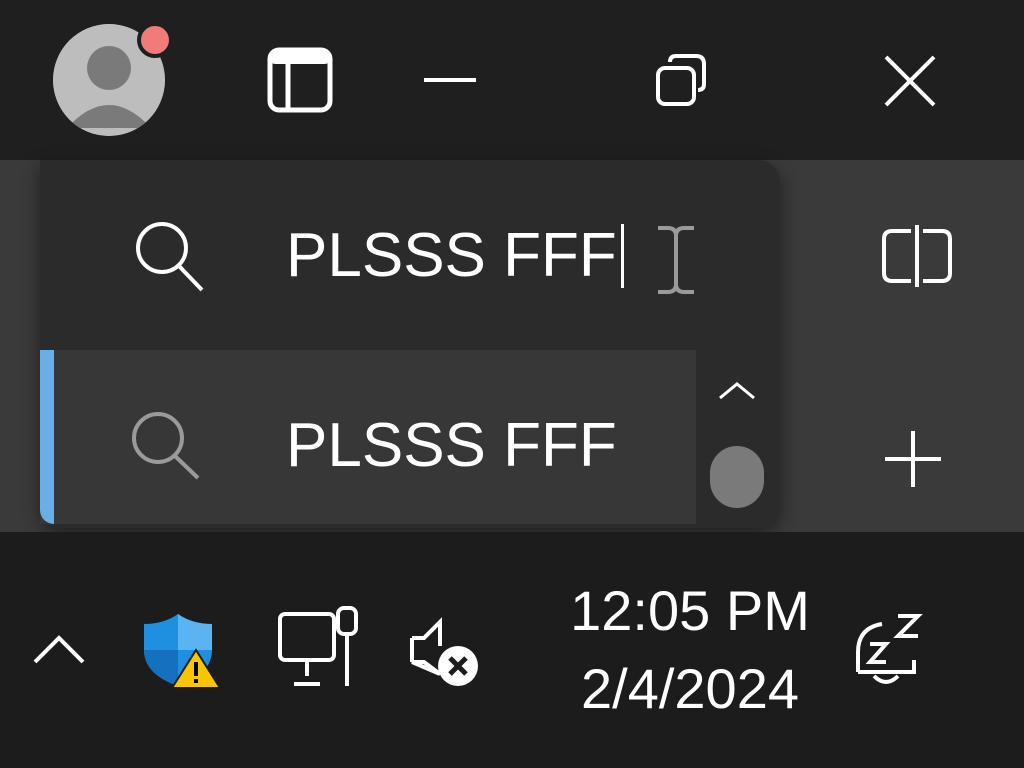 This screenshot has width=1024, height=768. Describe the element at coordinates (676, 260) in the screenshot. I see `text-cursor-icon` at that location.